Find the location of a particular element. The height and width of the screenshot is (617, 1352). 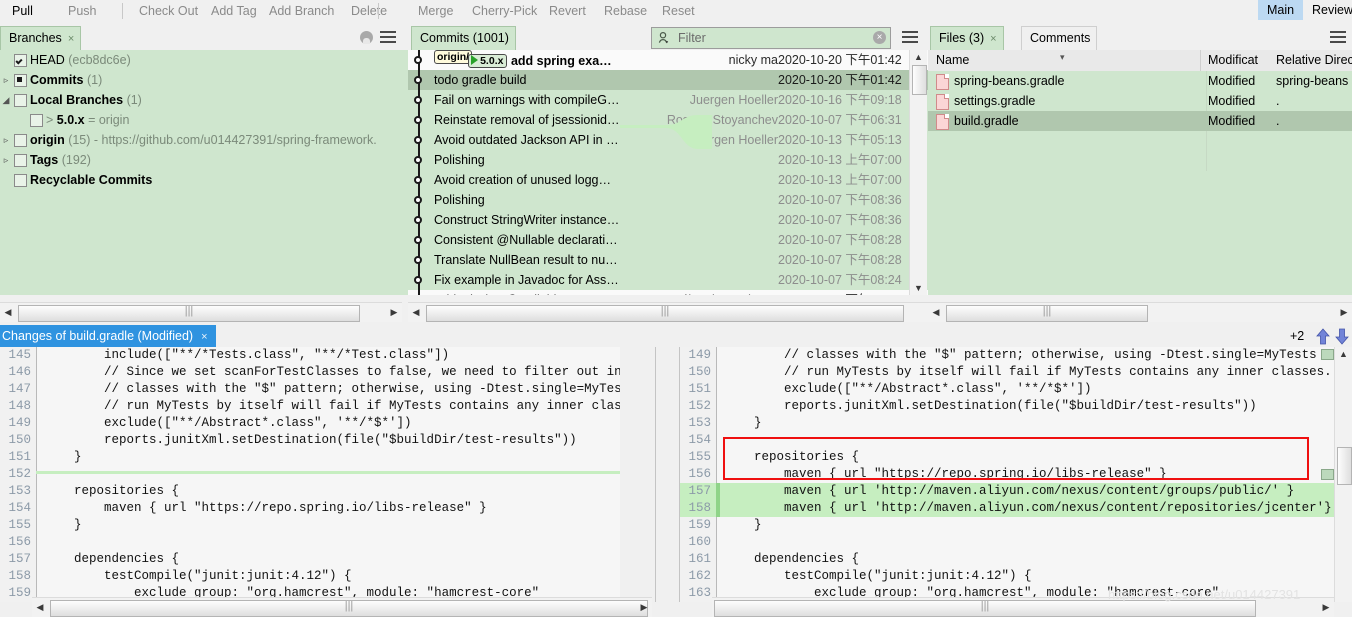

toolbar-button-revert: Revert is located at coordinates (567, 11).